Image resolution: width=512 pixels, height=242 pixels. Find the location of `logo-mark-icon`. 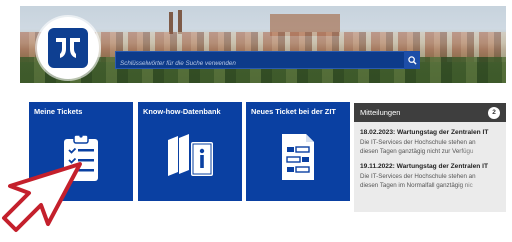

logo-mark-icon is located at coordinates (68, 48).